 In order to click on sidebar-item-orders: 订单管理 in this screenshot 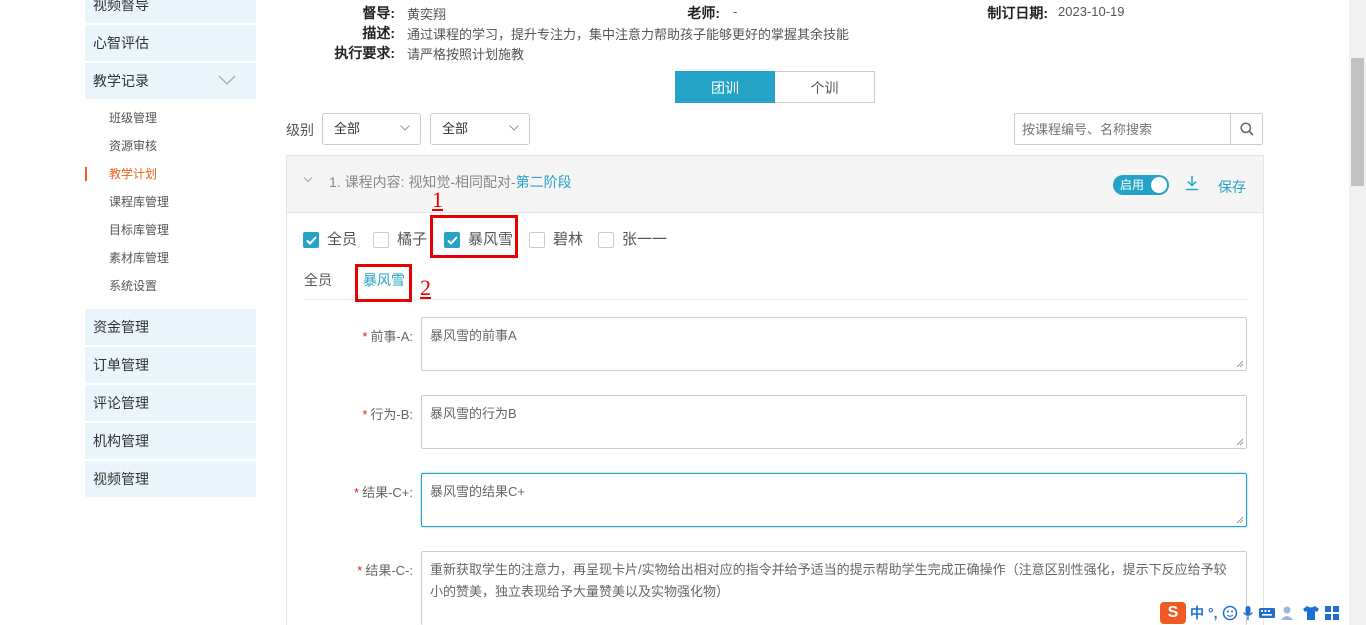, I will do `click(170, 365)`.